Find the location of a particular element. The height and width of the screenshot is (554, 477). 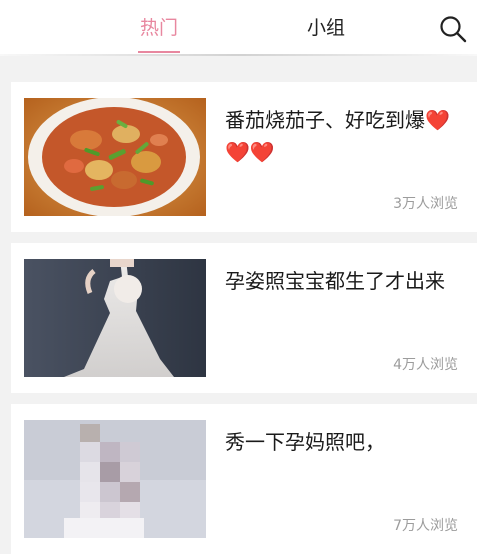

maternity-photo is located at coordinates (115, 318).